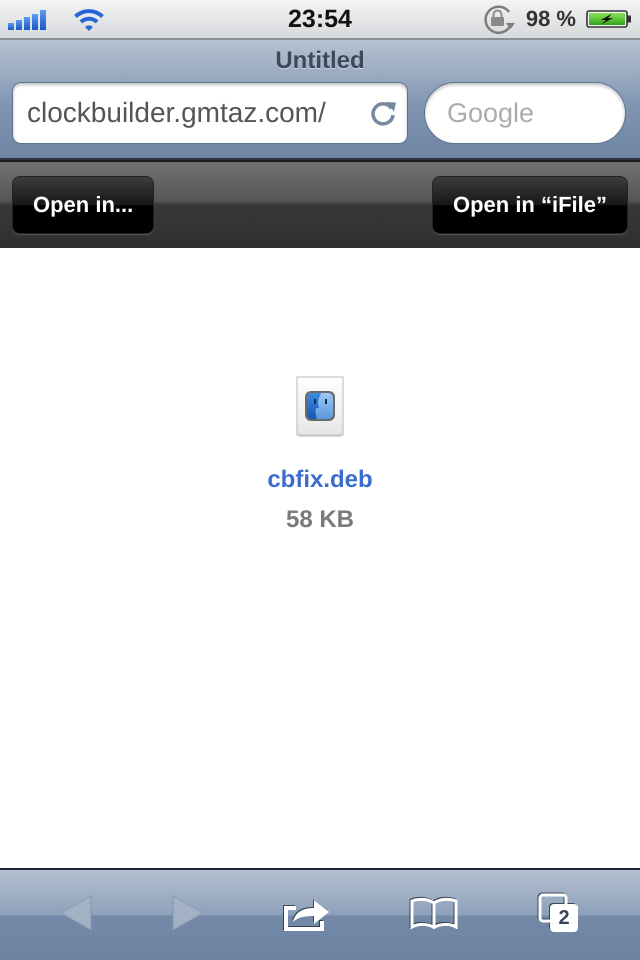 Image resolution: width=640 pixels, height=960 pixels. Describe the element at coordinates (383, 113) in the screenshot. I see `reload-icon` at that location.